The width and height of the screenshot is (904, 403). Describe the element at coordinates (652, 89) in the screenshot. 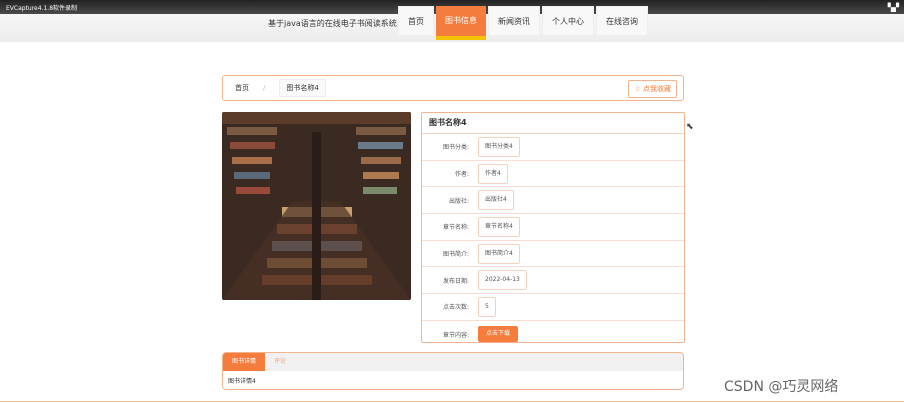

I see `favorite-button: ☆ 点我收藏` at that location.